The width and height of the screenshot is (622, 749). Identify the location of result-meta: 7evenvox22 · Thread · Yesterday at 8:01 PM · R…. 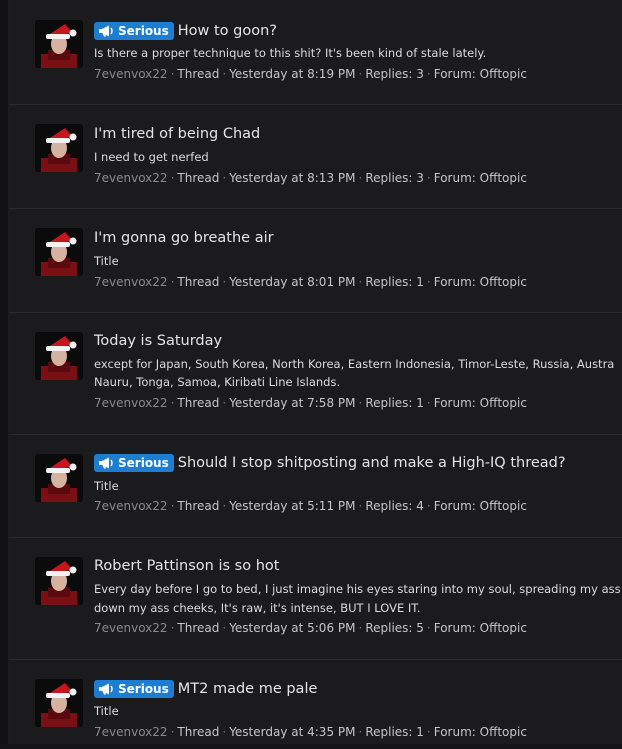
(310, 282).